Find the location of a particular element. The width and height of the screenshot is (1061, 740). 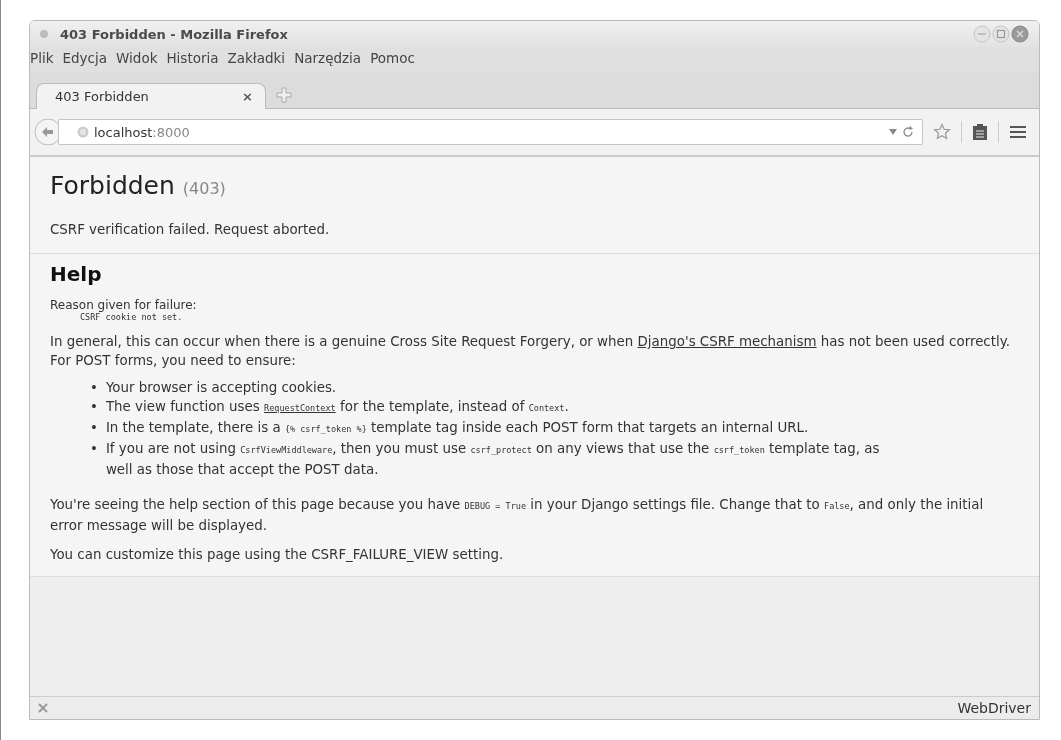

clipboard-icon is located at coordinates (980, 132).